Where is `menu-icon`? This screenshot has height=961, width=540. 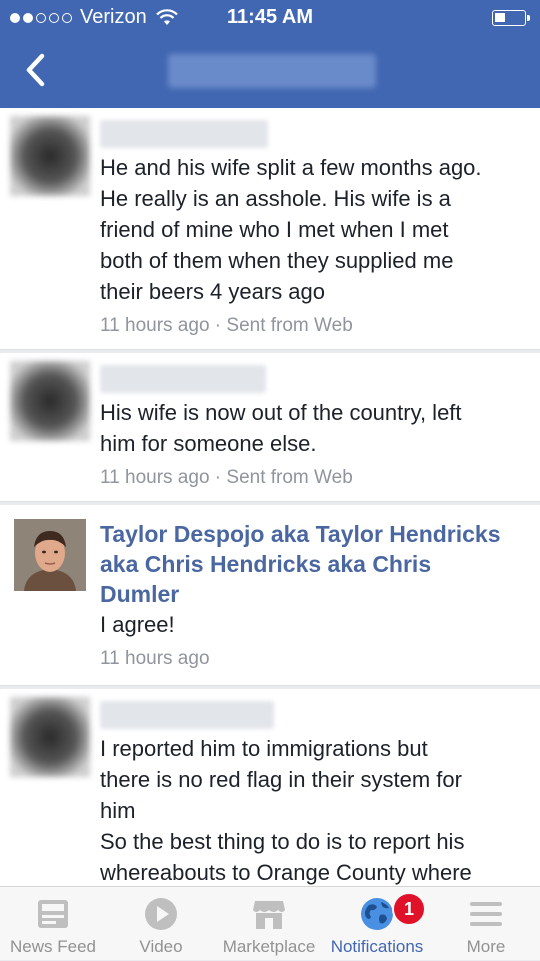
menu-icon is located at coordinates (486, 914).